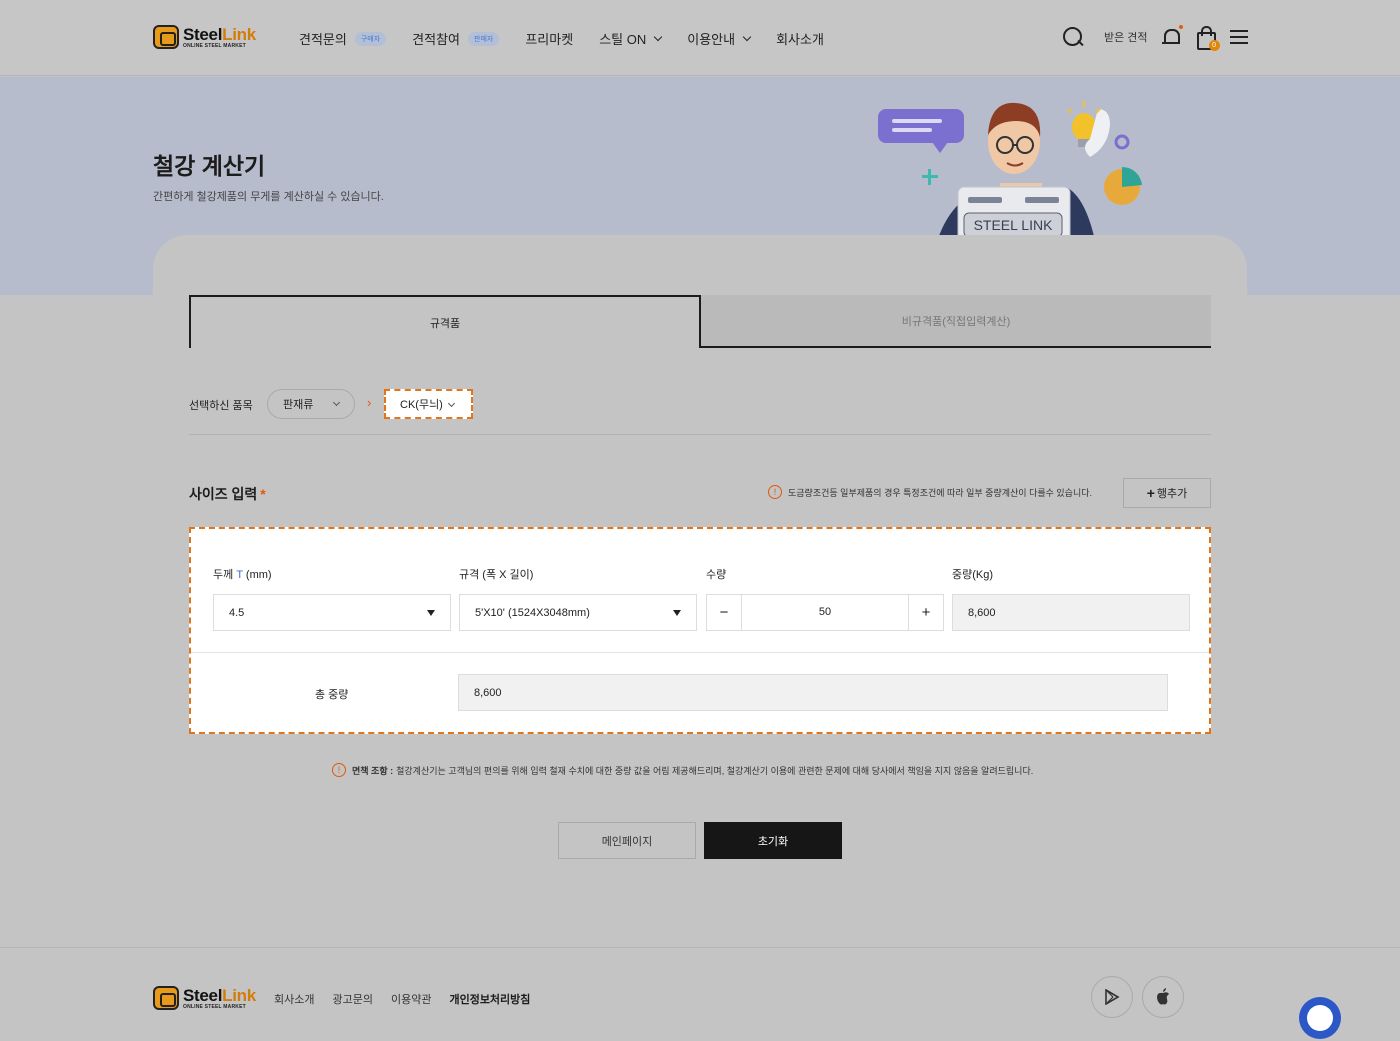 The height and width of the screenshot is (1041, 1400). I want to click on nav-item-label: 회사소개, so click(800, 39).